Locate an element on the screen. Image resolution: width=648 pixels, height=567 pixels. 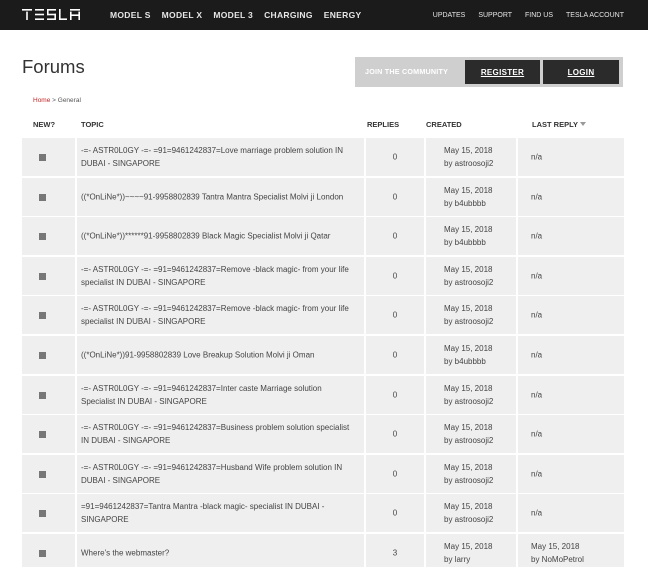
nav-support: SUPPORT is located at coordinates (495, 15).